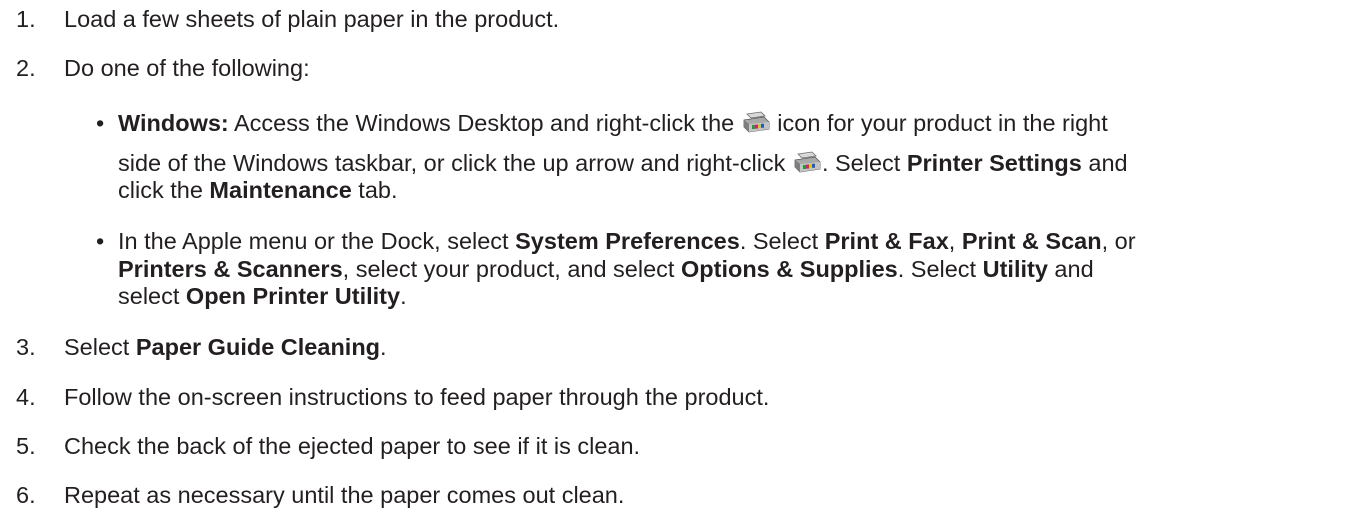 The image size is (1359, 513). What do you see at coordinates (26, 68) in the screenshot?
I see `step-number: 2.` at bounding box center [26, 68].